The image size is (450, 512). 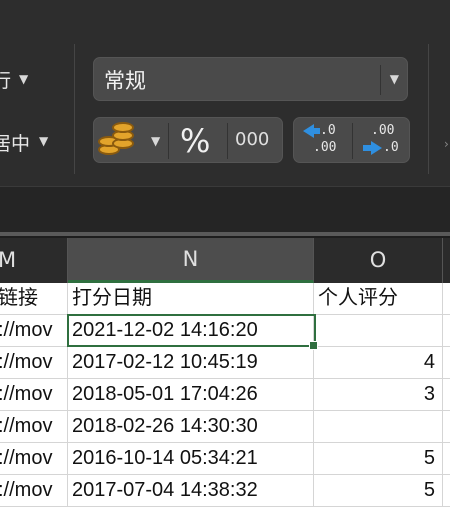 What do you see at coordinates (34, 260) in the screenshot?
I see `column-header-m: M` at bounding box center [34, 260].